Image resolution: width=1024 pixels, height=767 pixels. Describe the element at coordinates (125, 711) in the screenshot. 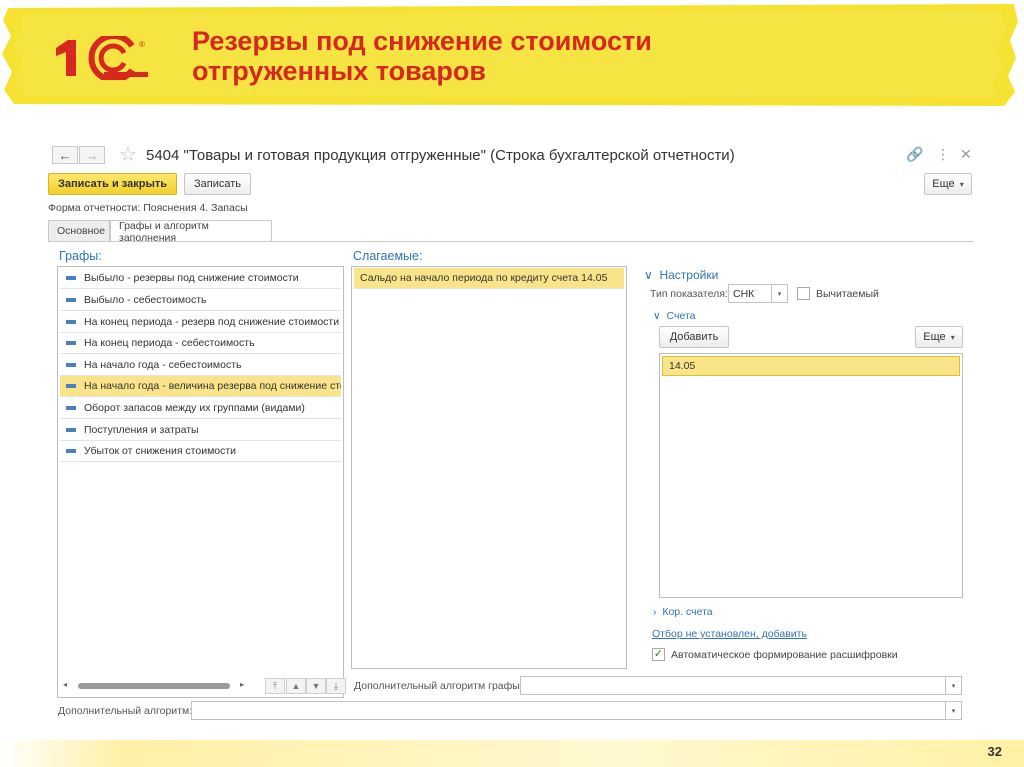

I see `extra-algorithm-label: Дополнительный алгоритм:` at that location.